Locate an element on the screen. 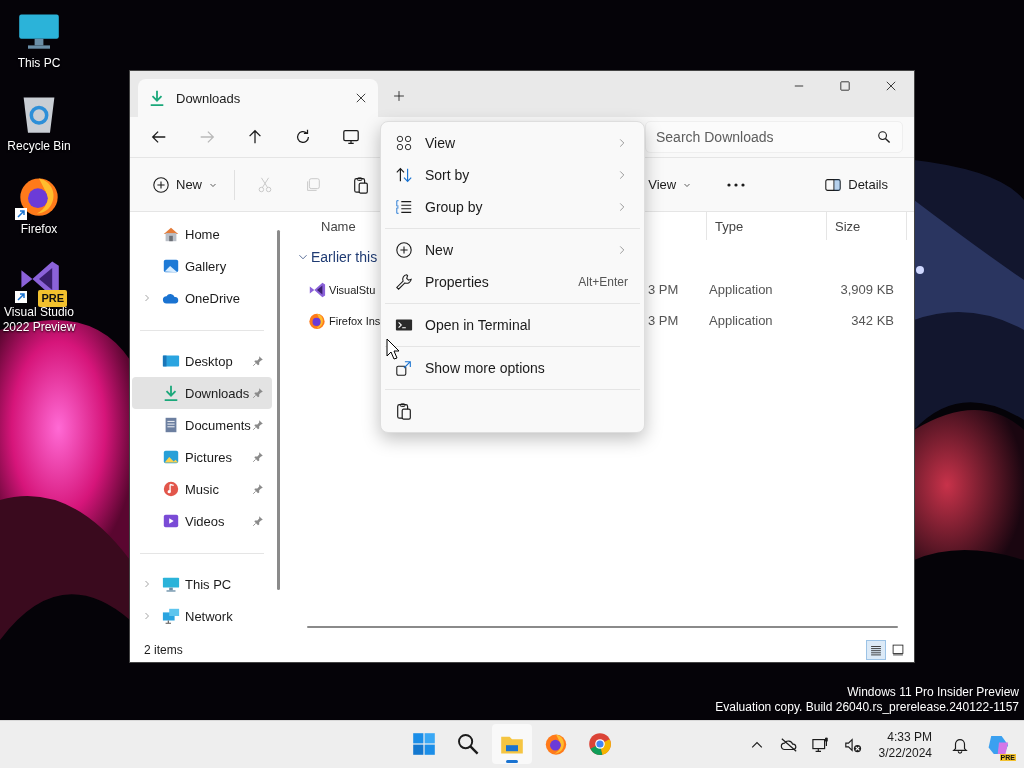 The image size is (1024, 768). desktop-icon-label: Firefox is located at coordinates (39, 229).